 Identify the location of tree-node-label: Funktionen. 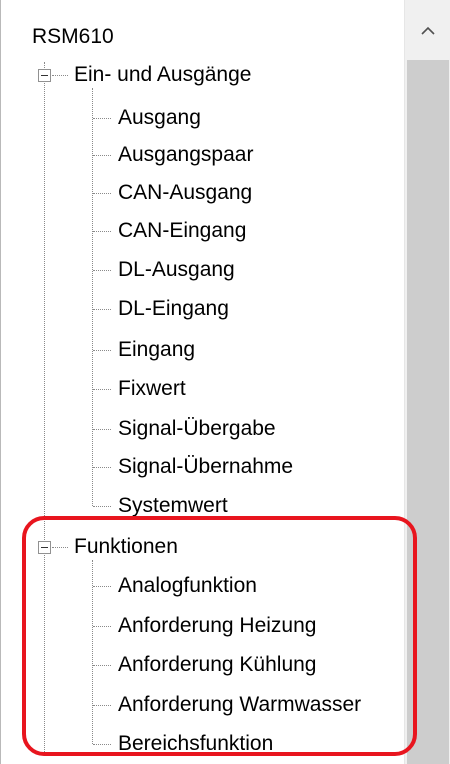
(126, 546).